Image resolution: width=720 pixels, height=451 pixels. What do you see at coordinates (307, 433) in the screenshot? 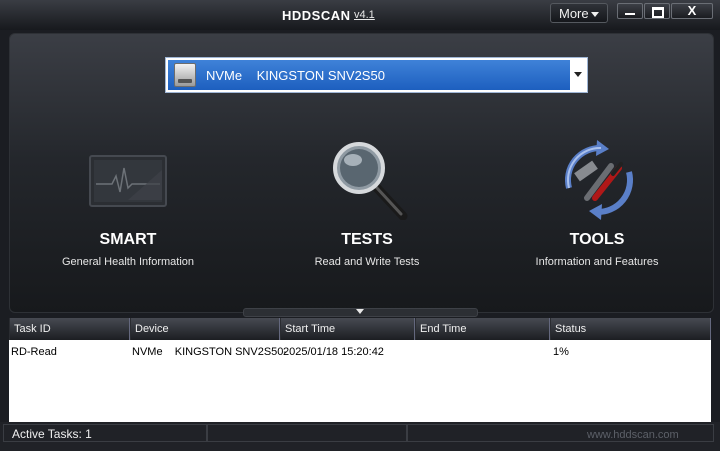
I see `status-cell` at bounding box center [307, 433].